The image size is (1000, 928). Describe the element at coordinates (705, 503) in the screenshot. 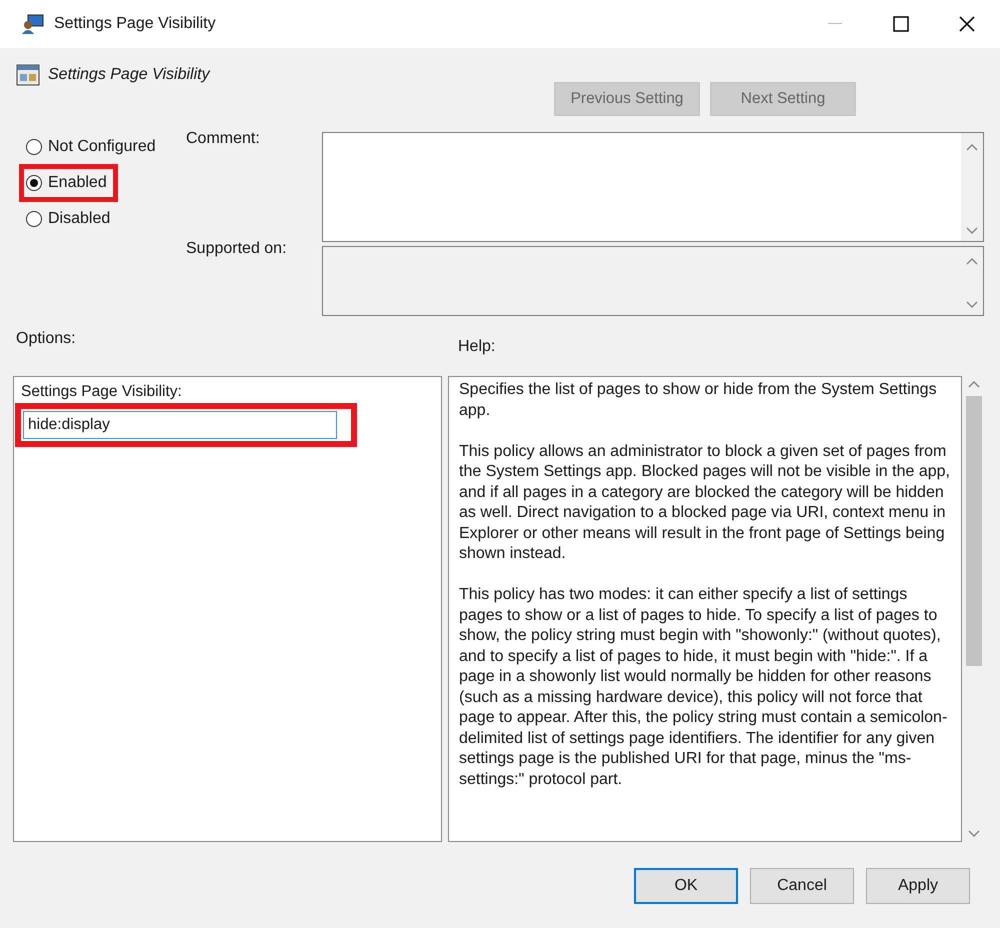

I see `help-paragraph: This policy allows an administrator to block a given set of pages from the System Settings app. Blocked pages will not be visible in the app, and if all pages in a category are blocked the category will be hidden as well. Direct navigation to a blocked page via URI, context menu in Explorer or other means will result in the front page of Settings being shown instead.` at that location.